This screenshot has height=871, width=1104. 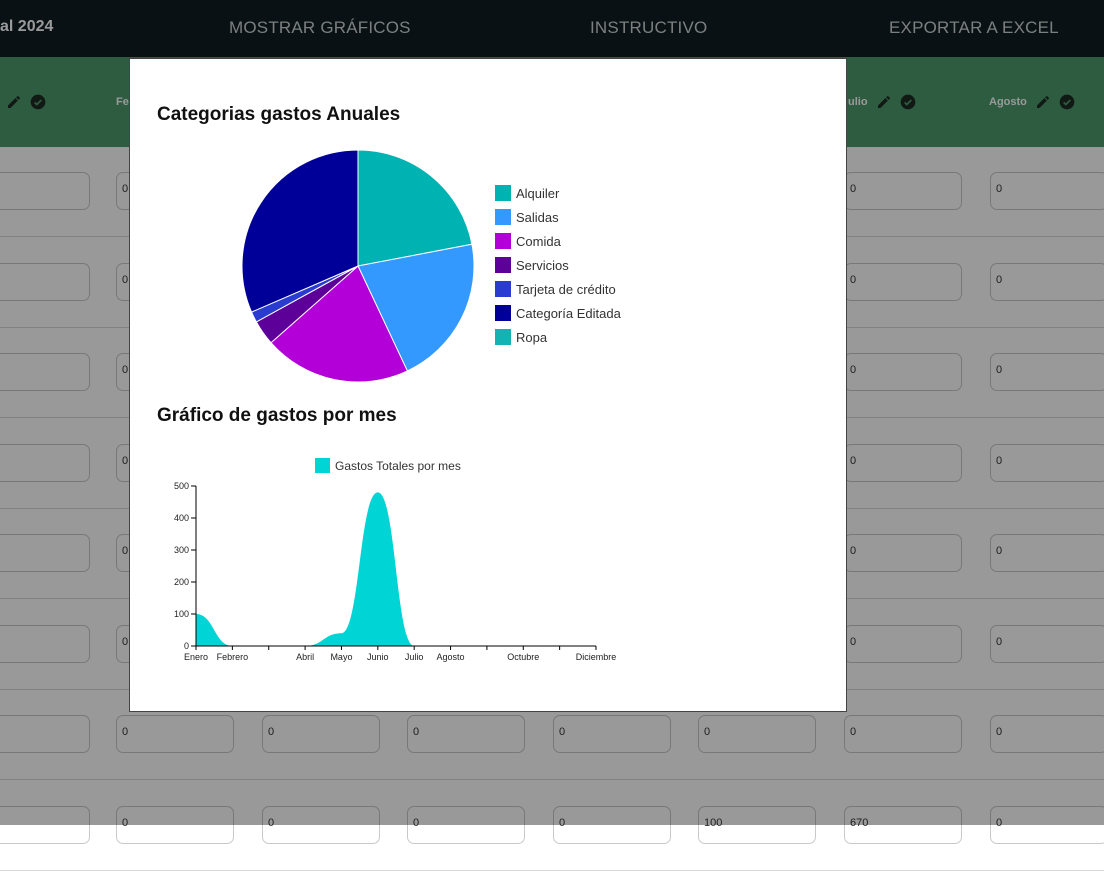 What do you see at coordinates (181, 550) in the screenshot?
I see `y-tick-label: 300` at bounding box center [181, 550].